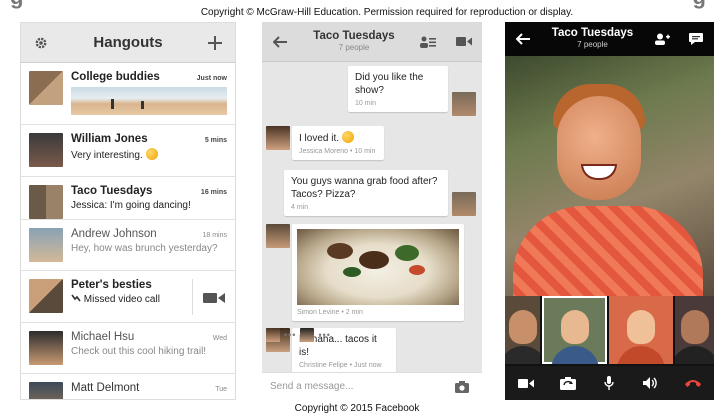 Image resolution: width=714 pixels, height=415 pixels. I want to click on message-meta: Christine Felipe • Just now, so click(340, 365).